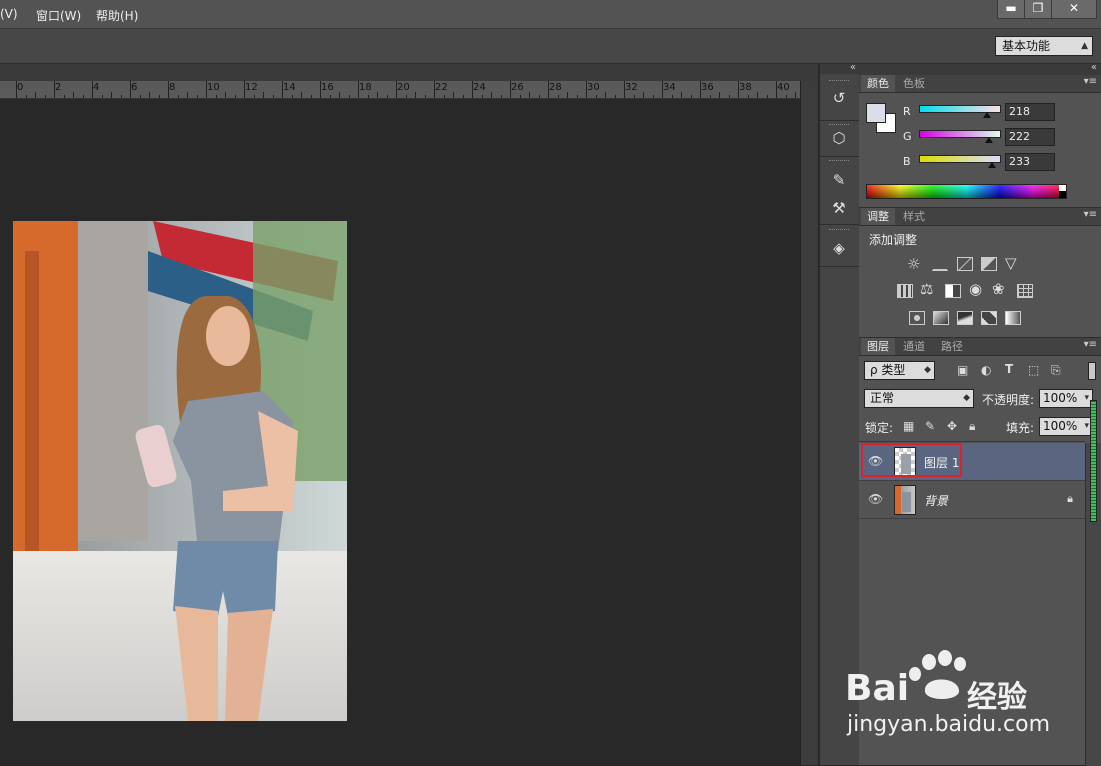  What do you see at coordinates (1066, 426) in the screenshot?
I see `fill-field: 100% ▾` at bounding box center [1066, 426].